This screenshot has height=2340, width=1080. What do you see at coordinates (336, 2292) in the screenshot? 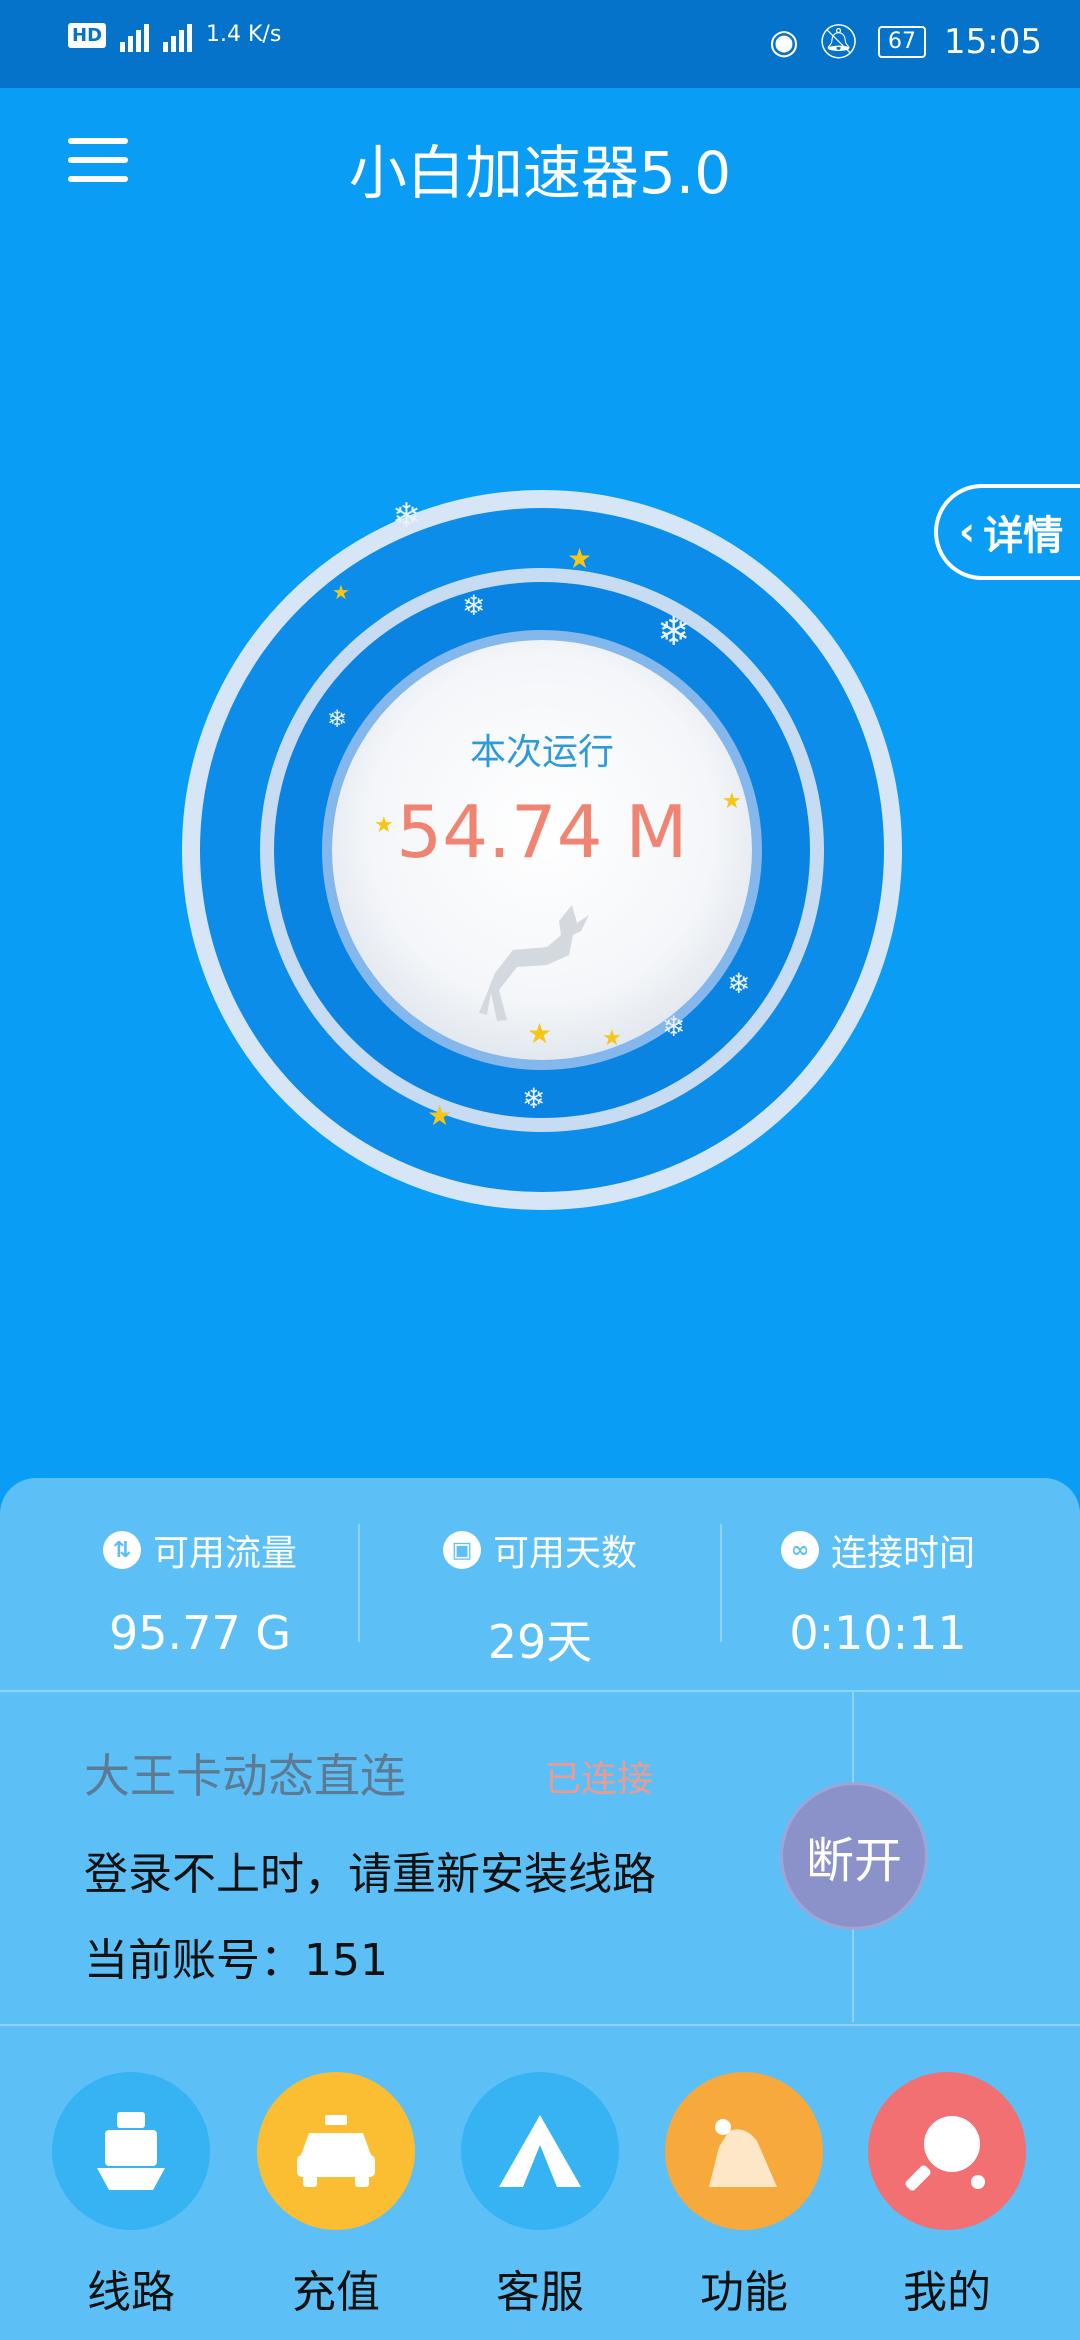
I see `nav-label: 充值` at bounding box center [336, 2292].